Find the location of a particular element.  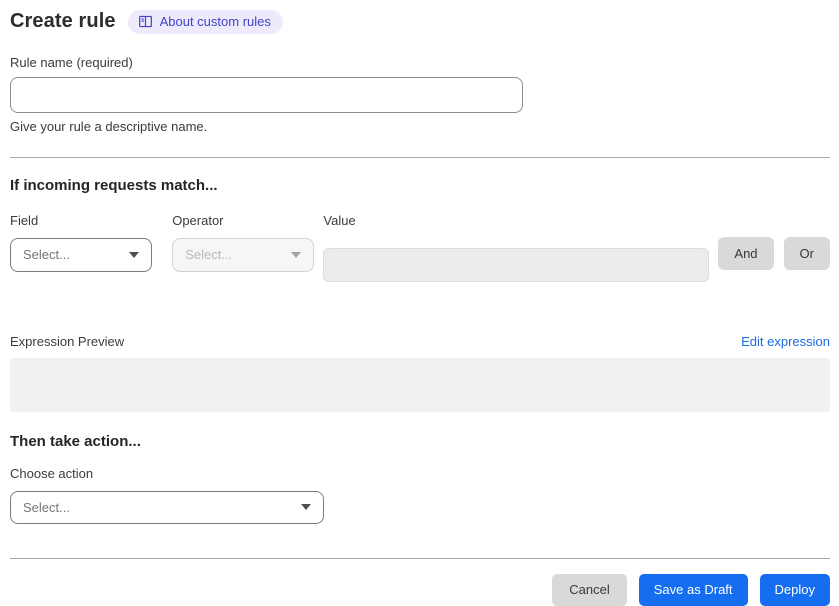

cancel-button: Cancel is located at coordinates (589, 589).